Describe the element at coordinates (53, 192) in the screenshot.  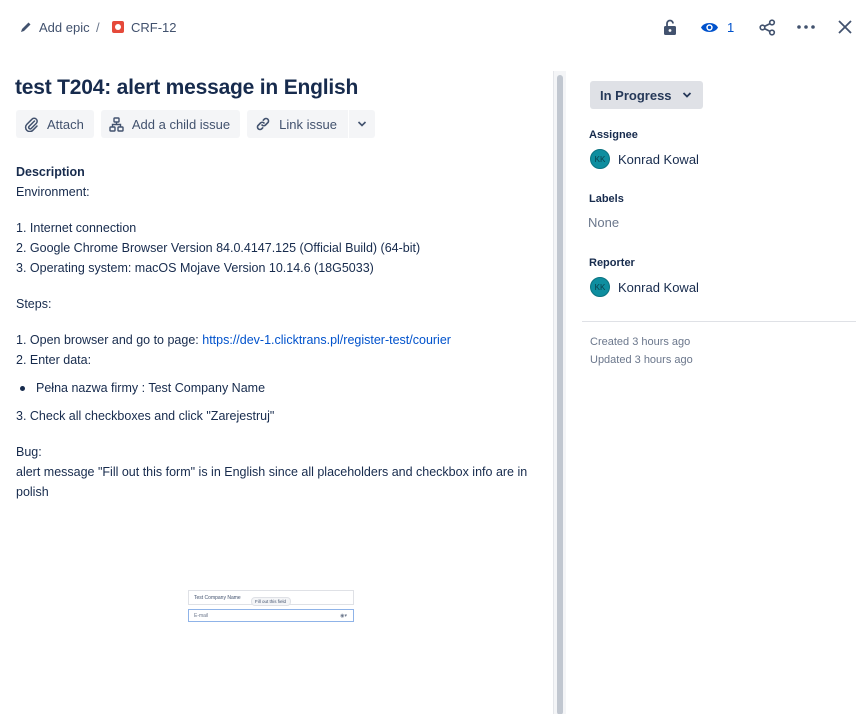
I see `environment-label: Environment:` at that location.